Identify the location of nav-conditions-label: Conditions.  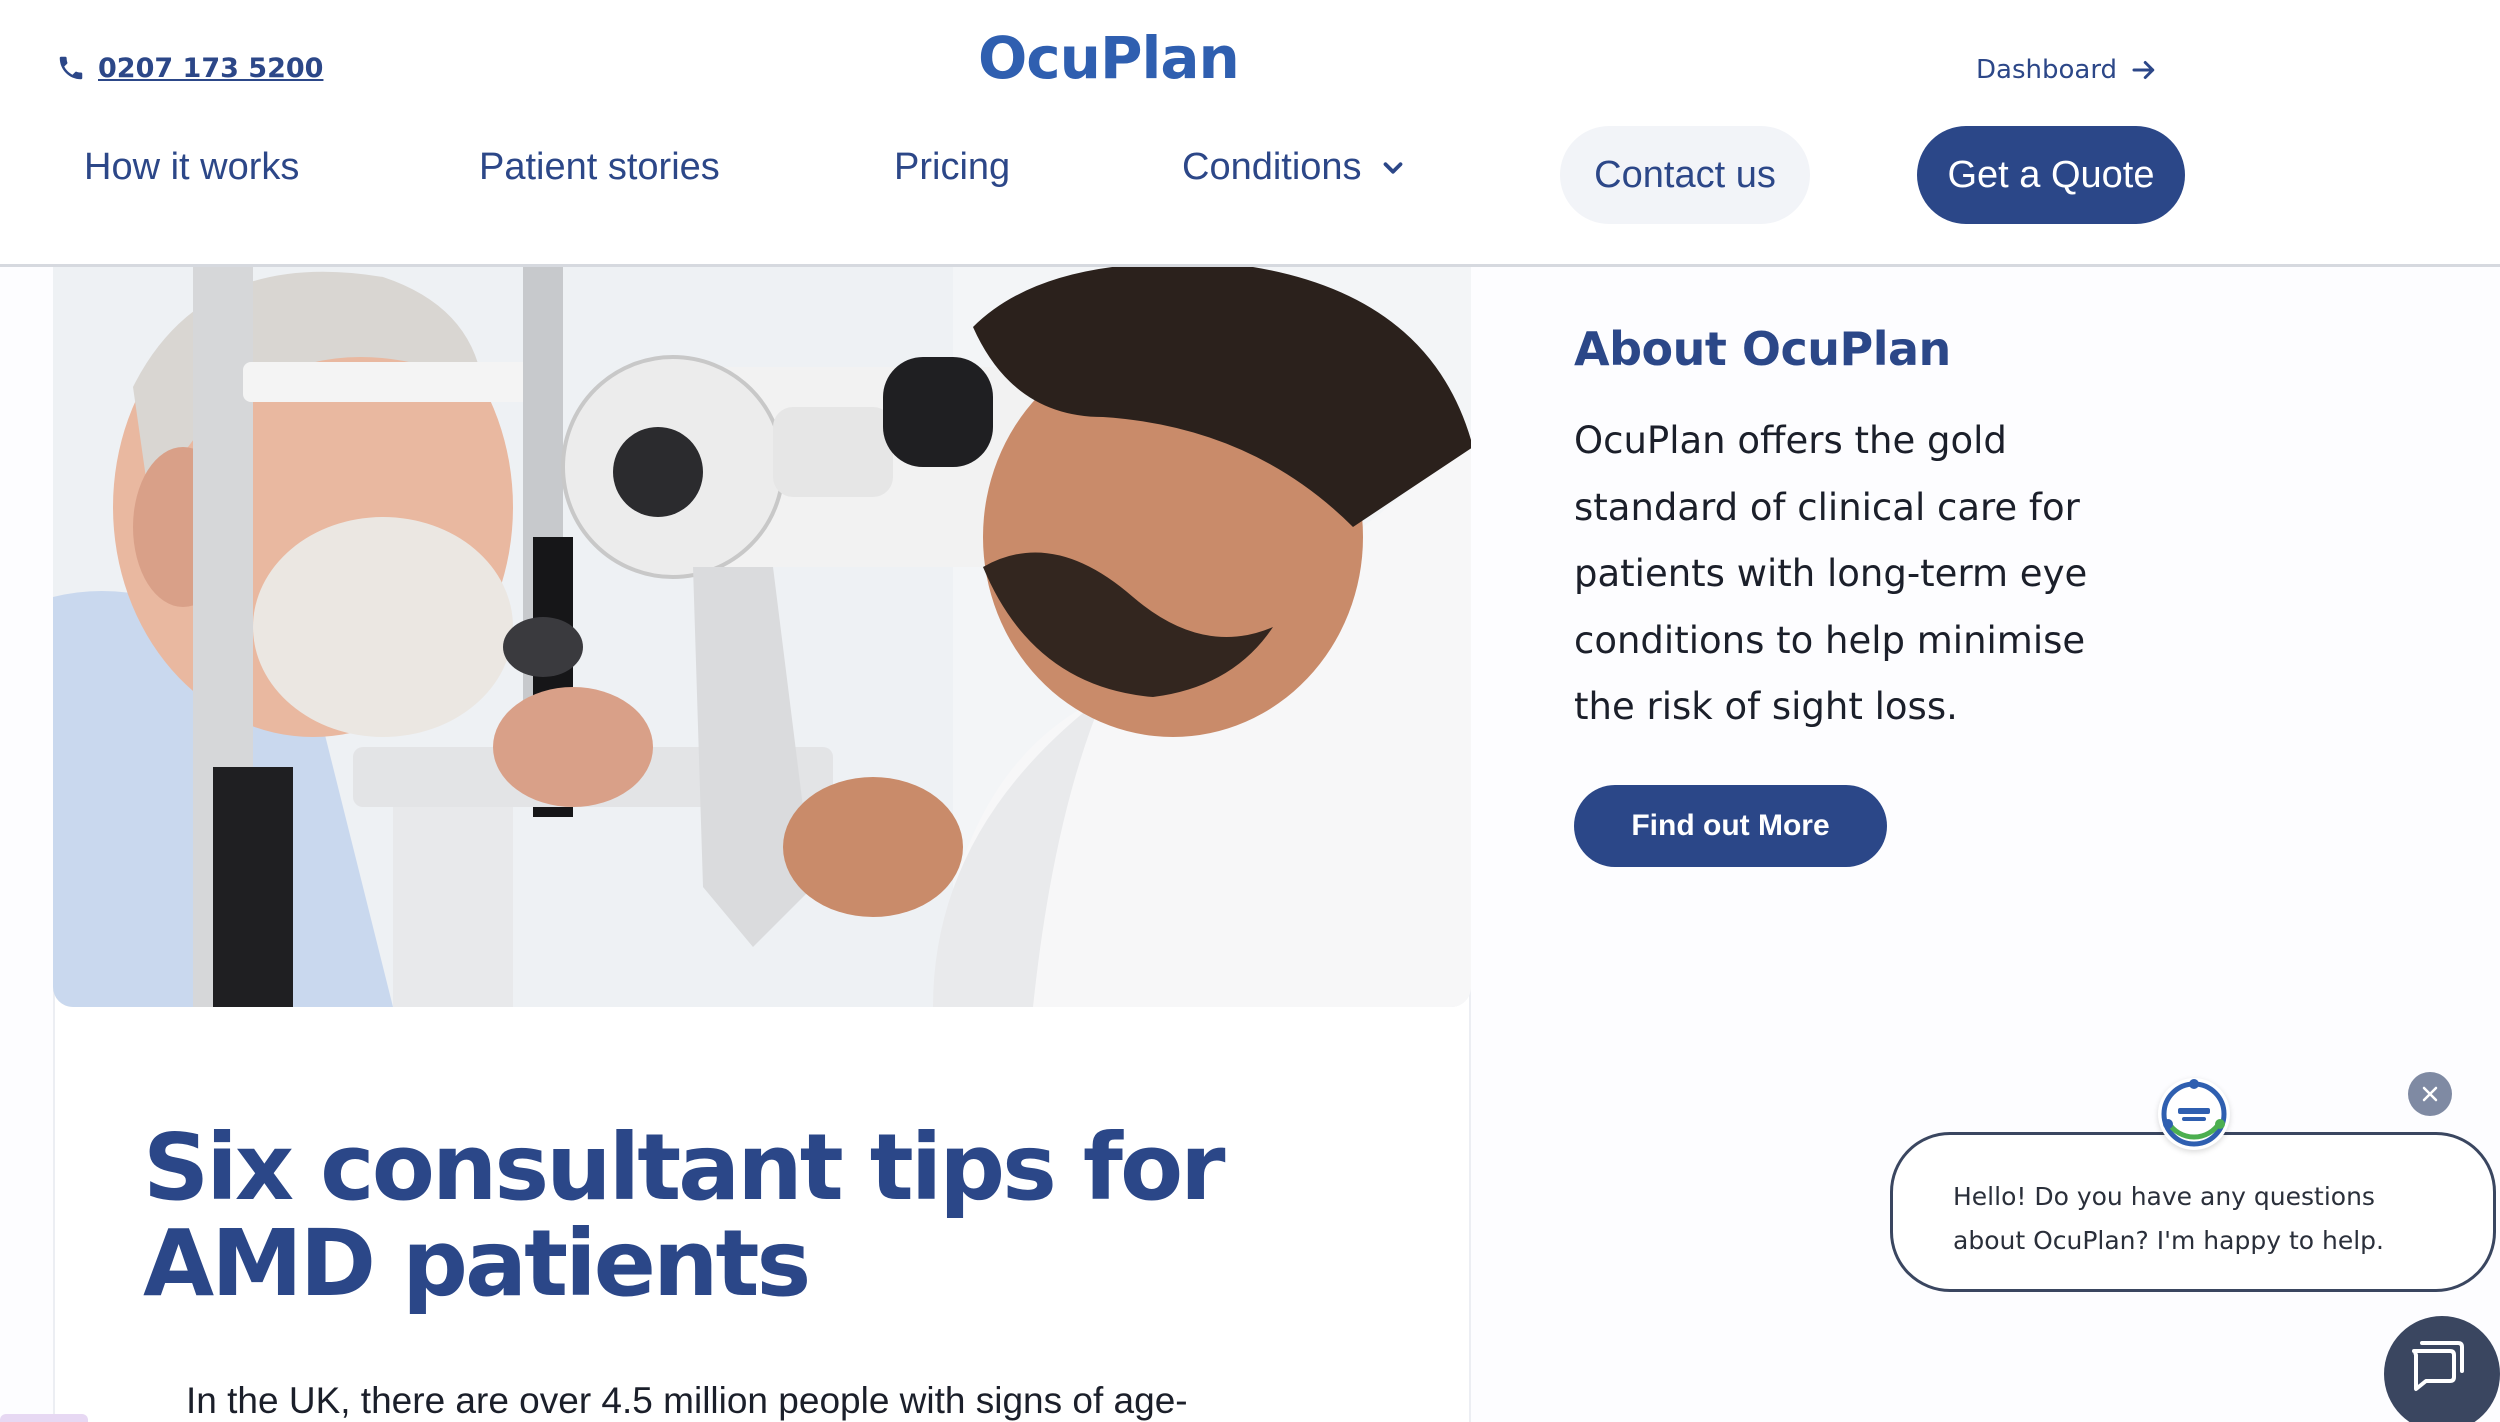
(1272, 167).